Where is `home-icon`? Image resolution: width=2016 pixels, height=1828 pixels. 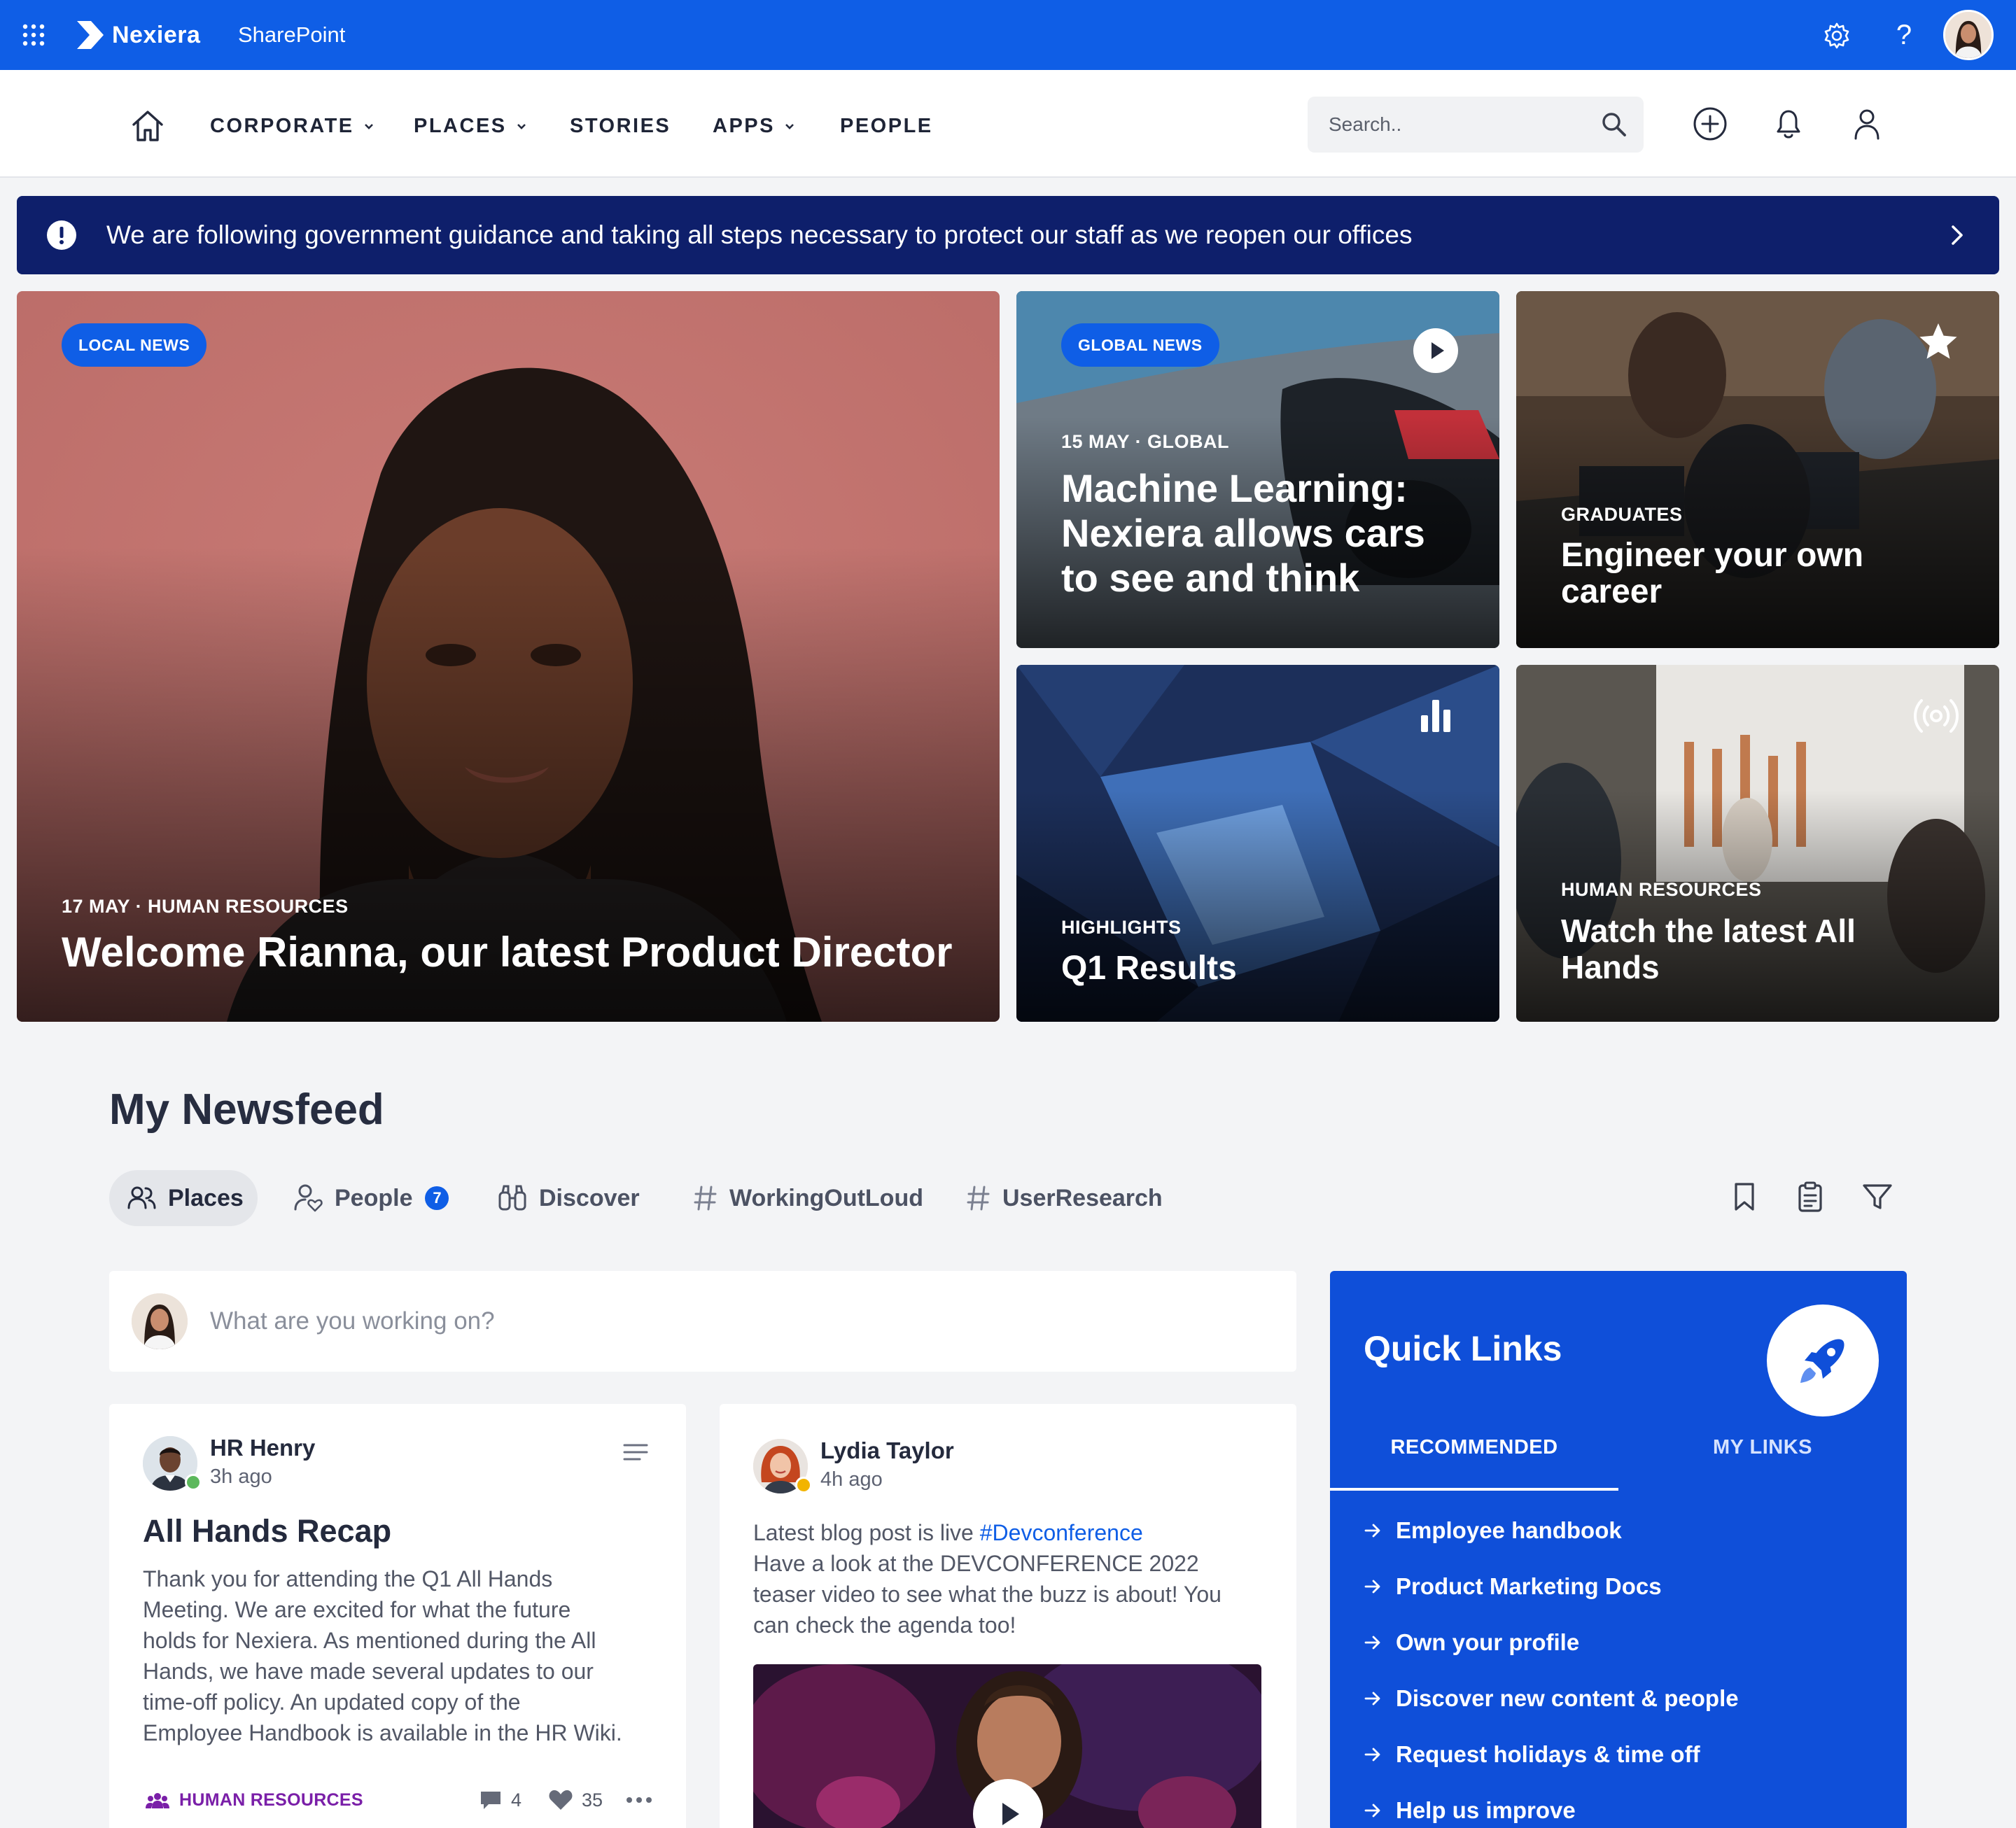 home-icon is located at coordinates (147, 126).